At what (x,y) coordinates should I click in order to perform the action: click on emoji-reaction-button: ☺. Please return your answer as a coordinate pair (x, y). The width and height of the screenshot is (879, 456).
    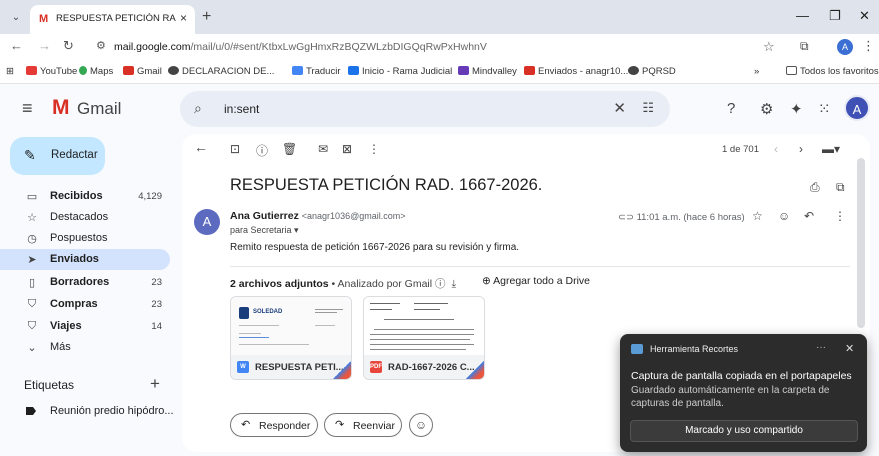
    Looking at the image, I should click on (421, 425).